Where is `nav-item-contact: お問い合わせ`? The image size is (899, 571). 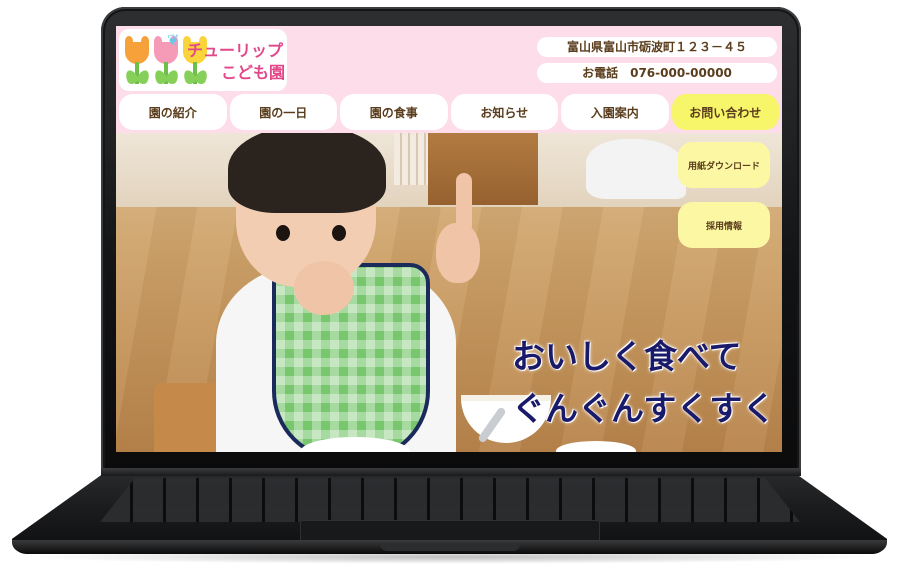
nav-item-contact: お問い合わせ is located at coordinates (725, 112).